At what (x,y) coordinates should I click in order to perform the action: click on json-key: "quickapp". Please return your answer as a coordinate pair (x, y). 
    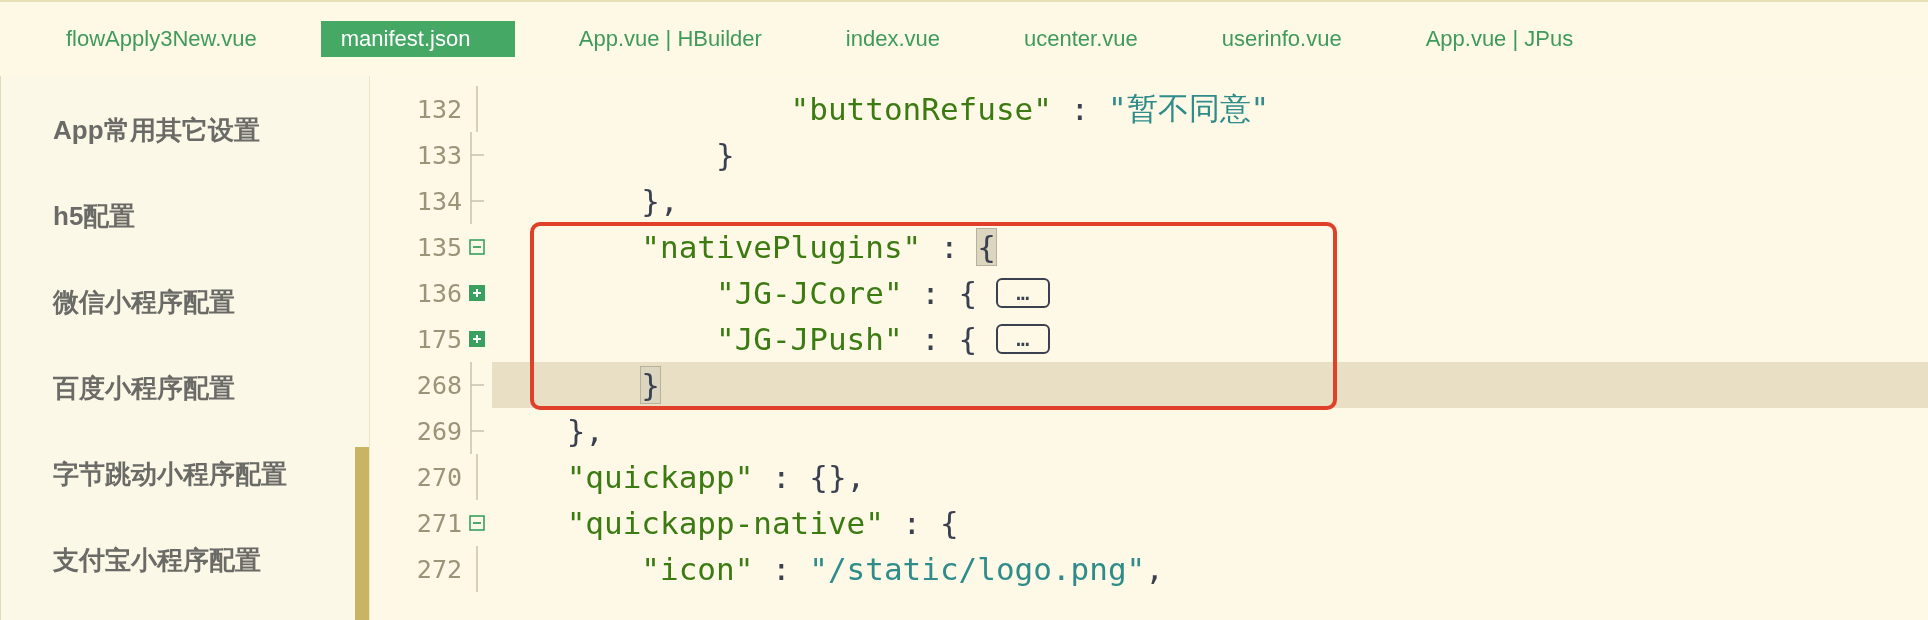
    Looking at the image, I should click on (623, 477).